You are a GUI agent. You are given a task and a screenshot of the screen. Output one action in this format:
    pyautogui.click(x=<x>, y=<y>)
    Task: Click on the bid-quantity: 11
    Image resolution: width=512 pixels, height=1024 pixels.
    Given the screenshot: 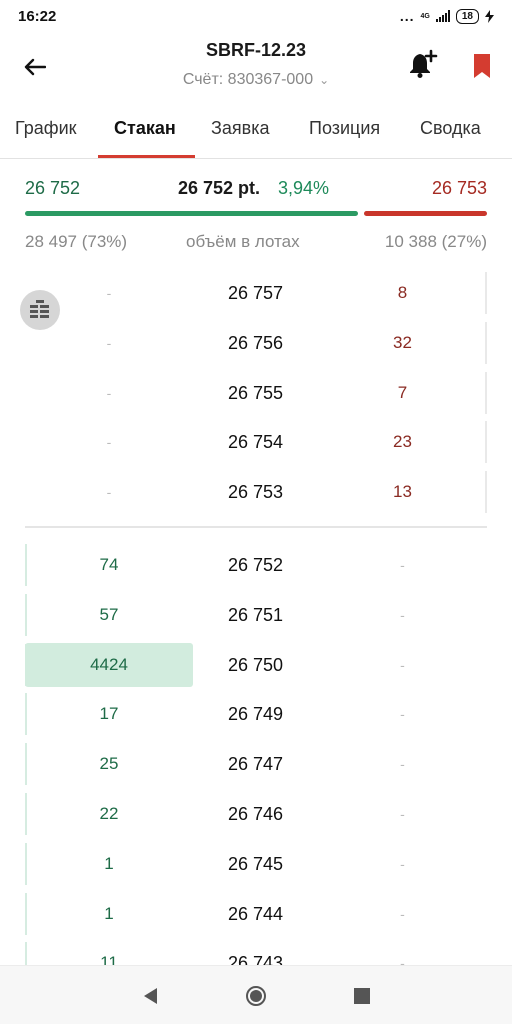 What is the action you would take?
    pyautogui.click(x=109, y=959)
    